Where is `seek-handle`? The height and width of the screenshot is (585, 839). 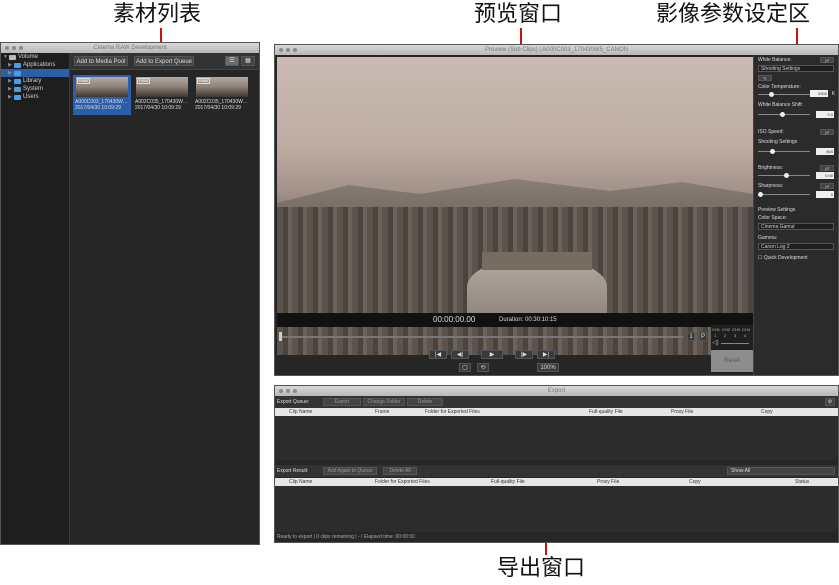 seek-handle is located at coordinates (280, 336).